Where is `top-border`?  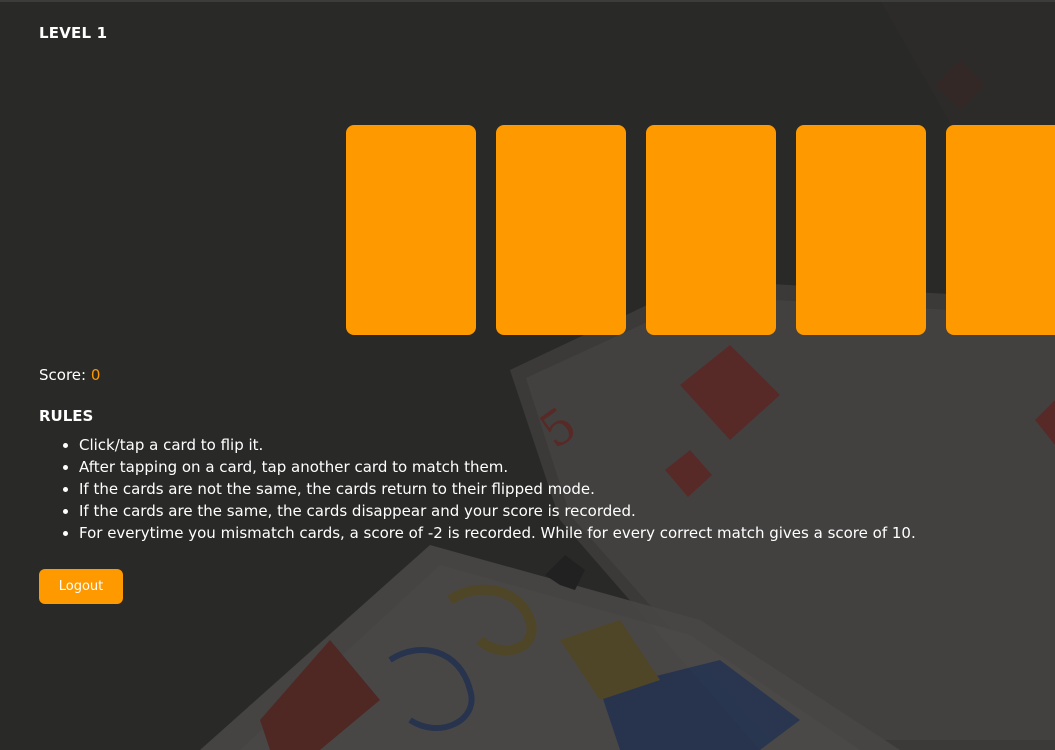 top-border is located at coordinates (527, 1).